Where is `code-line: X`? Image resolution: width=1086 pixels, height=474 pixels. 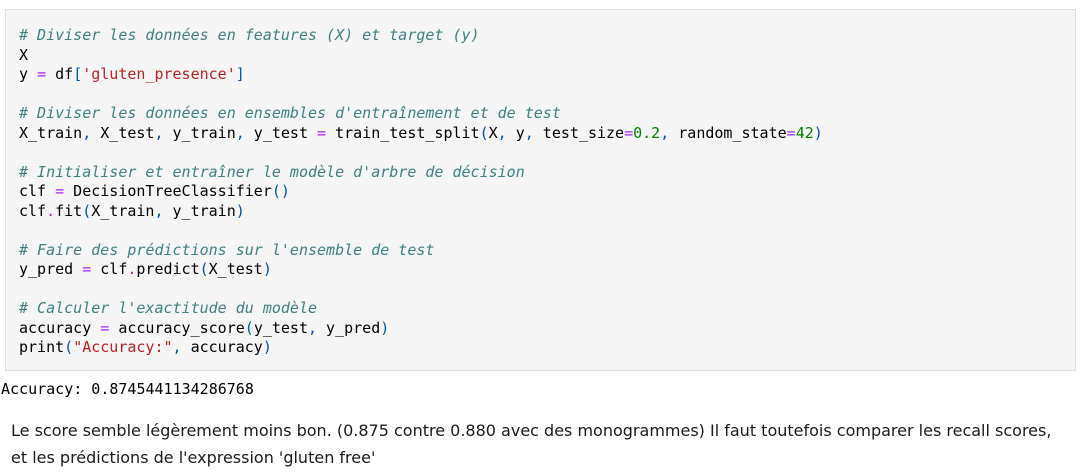 code-line: X is located at coordinates (421, 56).